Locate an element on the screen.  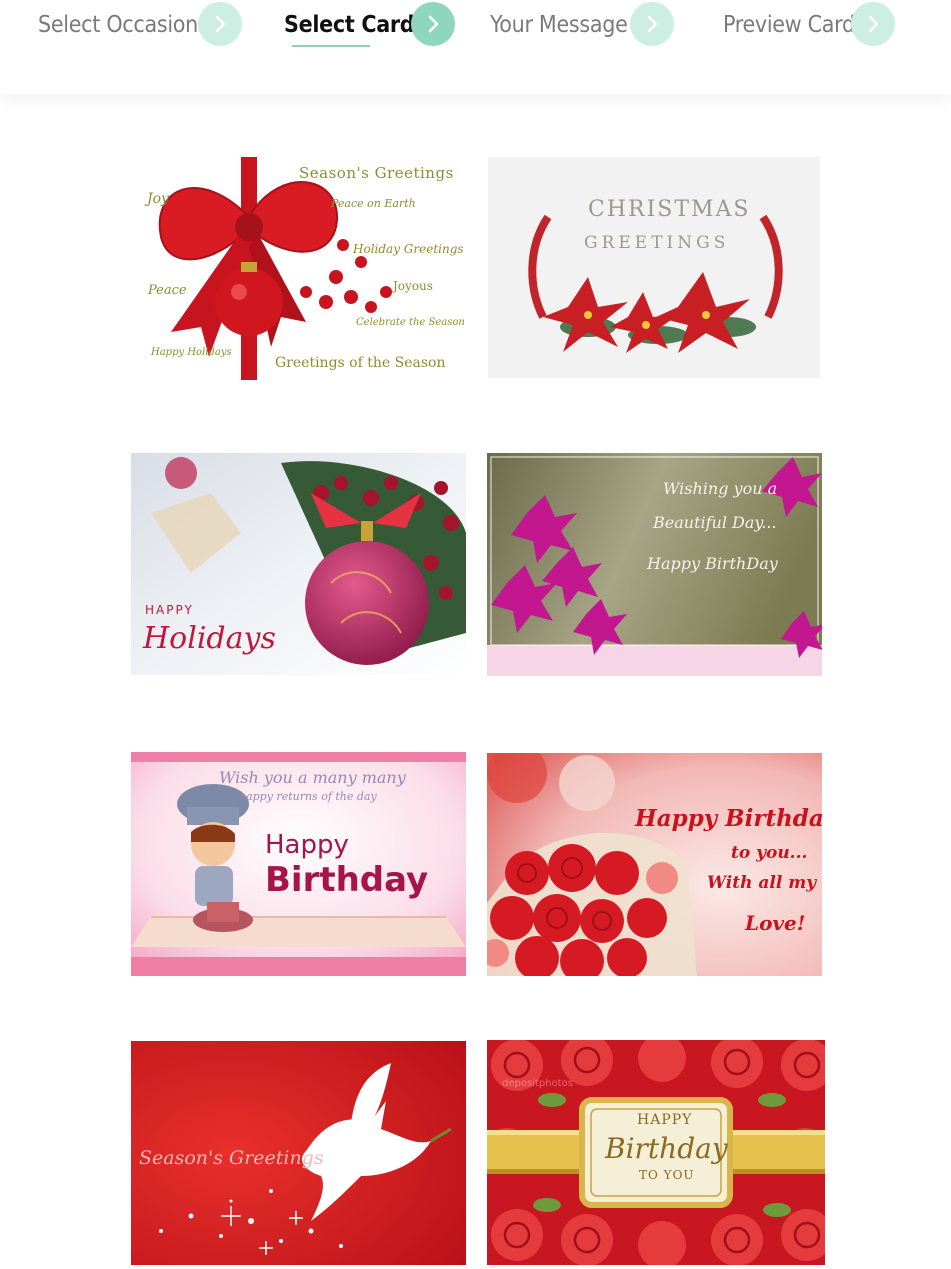
card-text: Happy Birthday is located at coordinates (728, 818).